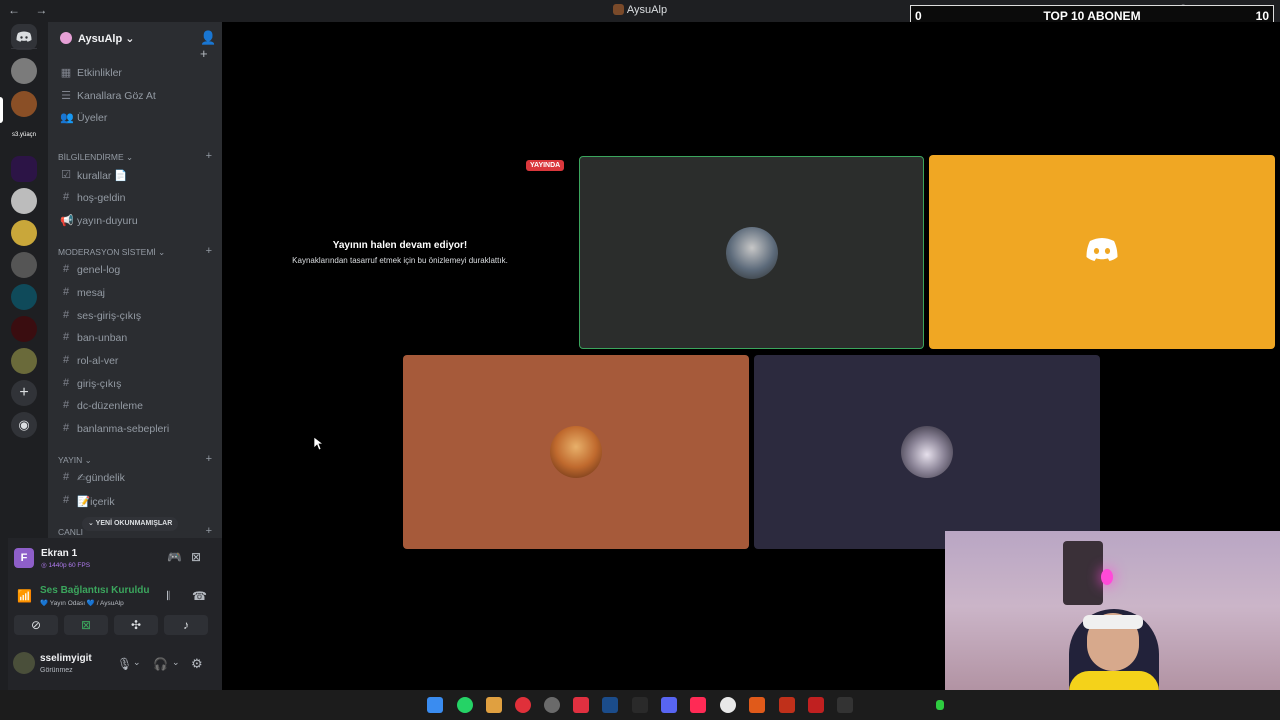 The width and height of the screenshot is (1280, 720). What do you see at coordinates (136, 429) in the screenshot?
I see `channel-banlanma-sebepleri: # banlanma-sebepleri` at bounding box center [136, 429].